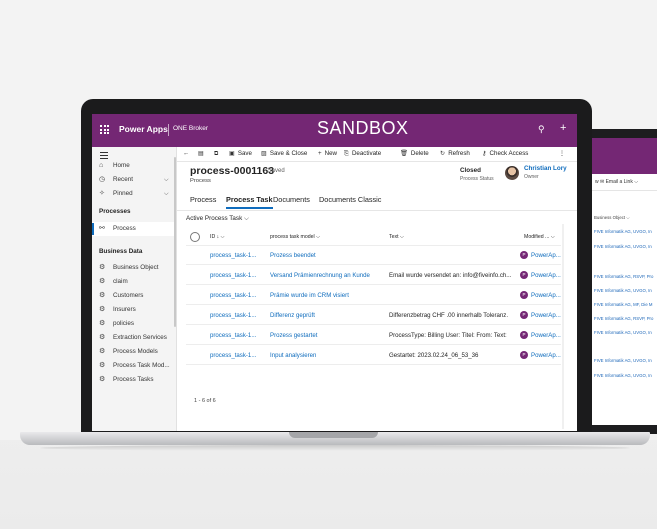 The width and height of the screenshot is (657, 529). I want to click on view-selector: Active Process Task ⌵, so click(217, 219).